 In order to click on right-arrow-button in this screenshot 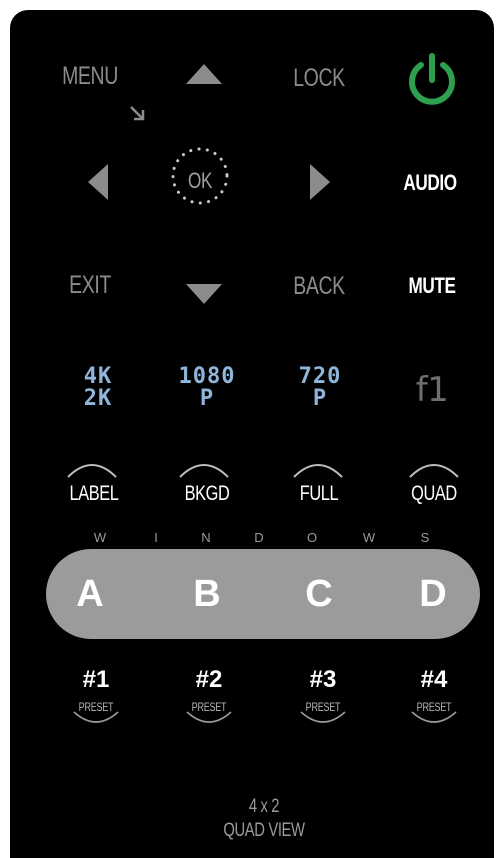, I will do `click(319, 182)`.